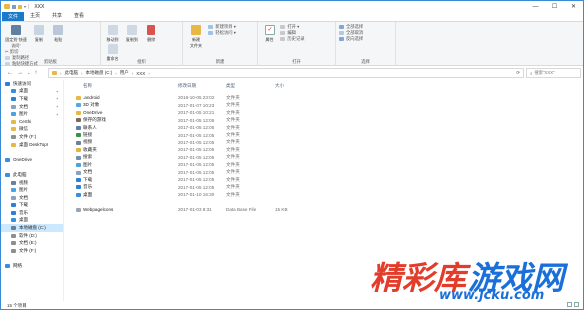  I want to click on paste-button: 粘贴, so click(58, 33).